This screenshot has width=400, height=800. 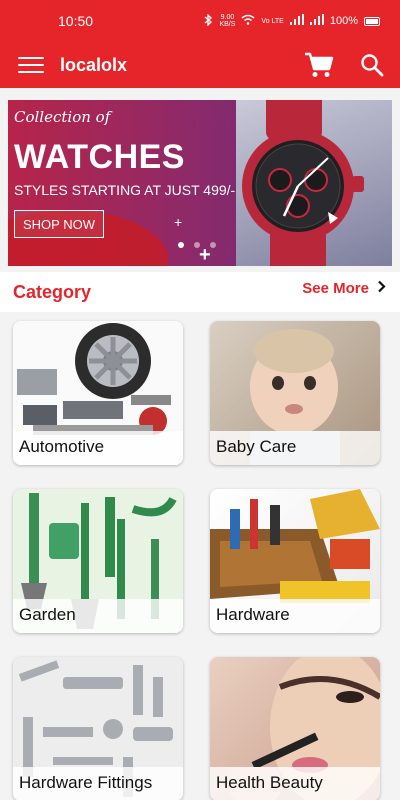 What do you see at coordinates (344, 65) in the screenshot?
I see `app-actions` at bounding box center [344, 65].